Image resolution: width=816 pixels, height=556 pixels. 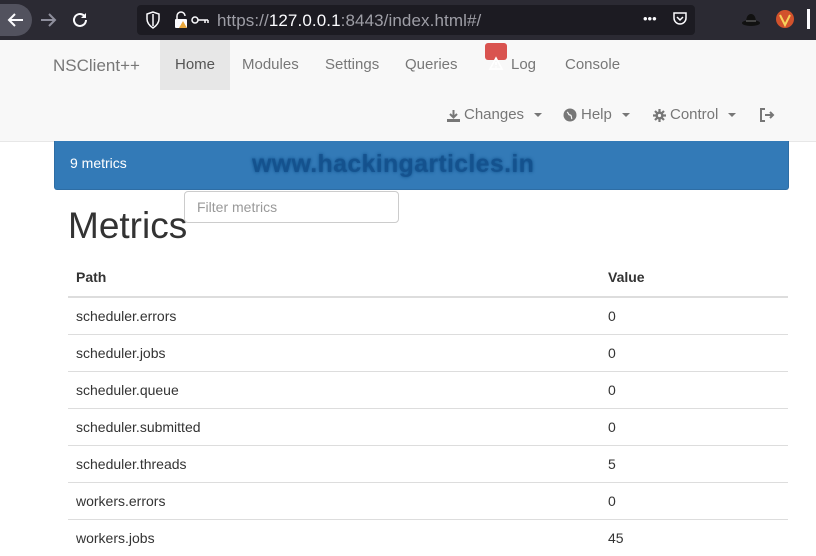 What do you see at coordinates (334, 427) in the screenshot?
I see `metric-path: scheduler.submitted` at bounding box center [334, 427].